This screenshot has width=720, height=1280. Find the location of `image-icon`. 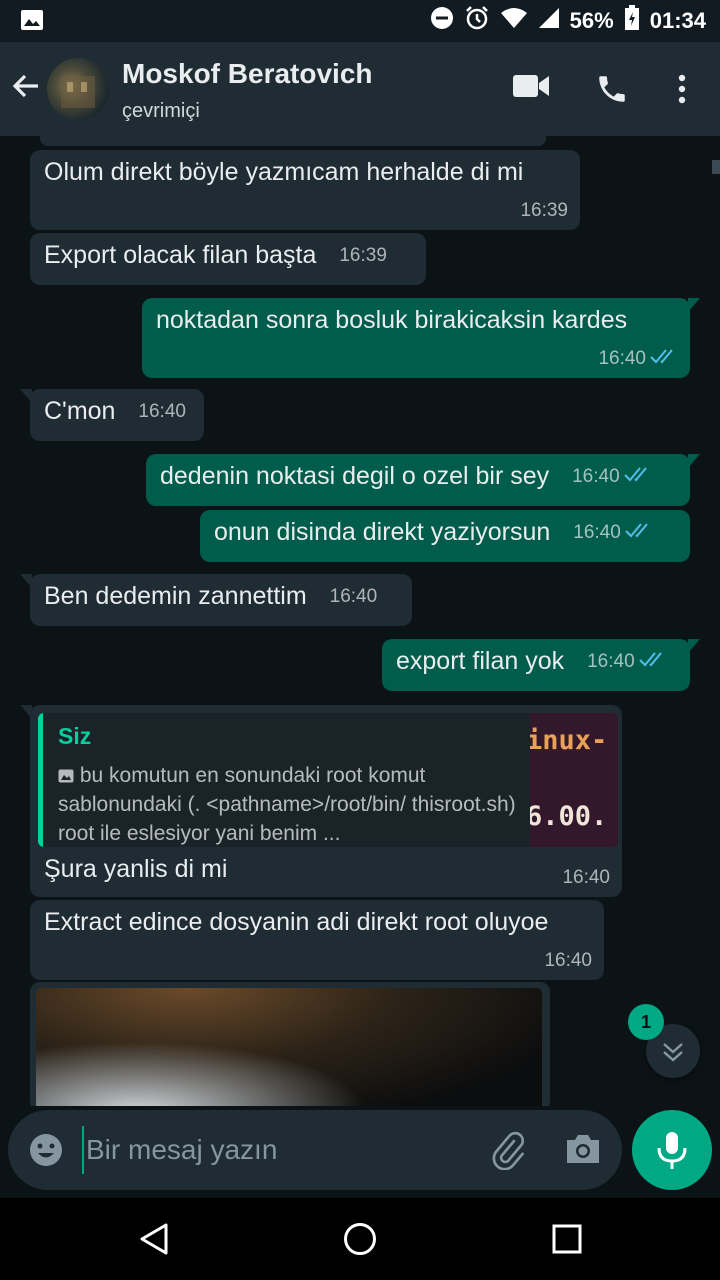

image-icon is located at coordinates (66, 775).